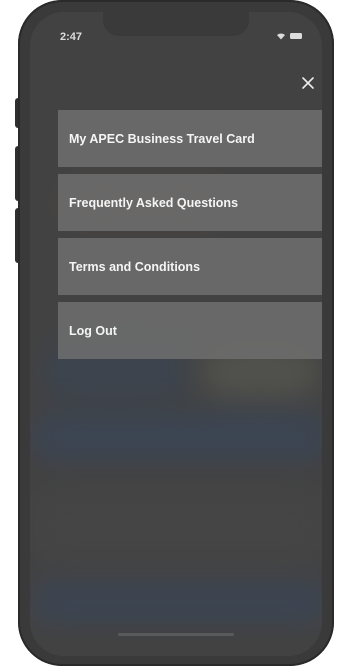 This screenshot has height=666, width=337. Describe the element at coordinates (296, 36) in the screenshot. I see `battery-icon` at that location.